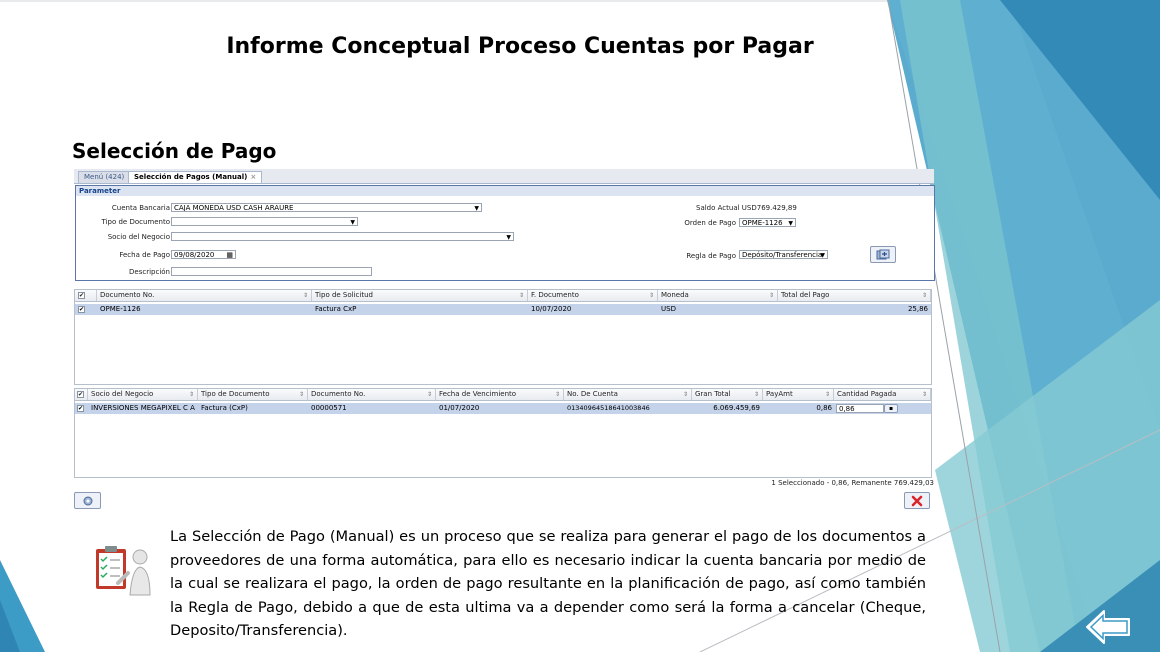  What do you see at coordinates (736, 408) in the screenshot?
I see `cell-gran-total: 6.069.459,69` at bounding box center [736, 408].